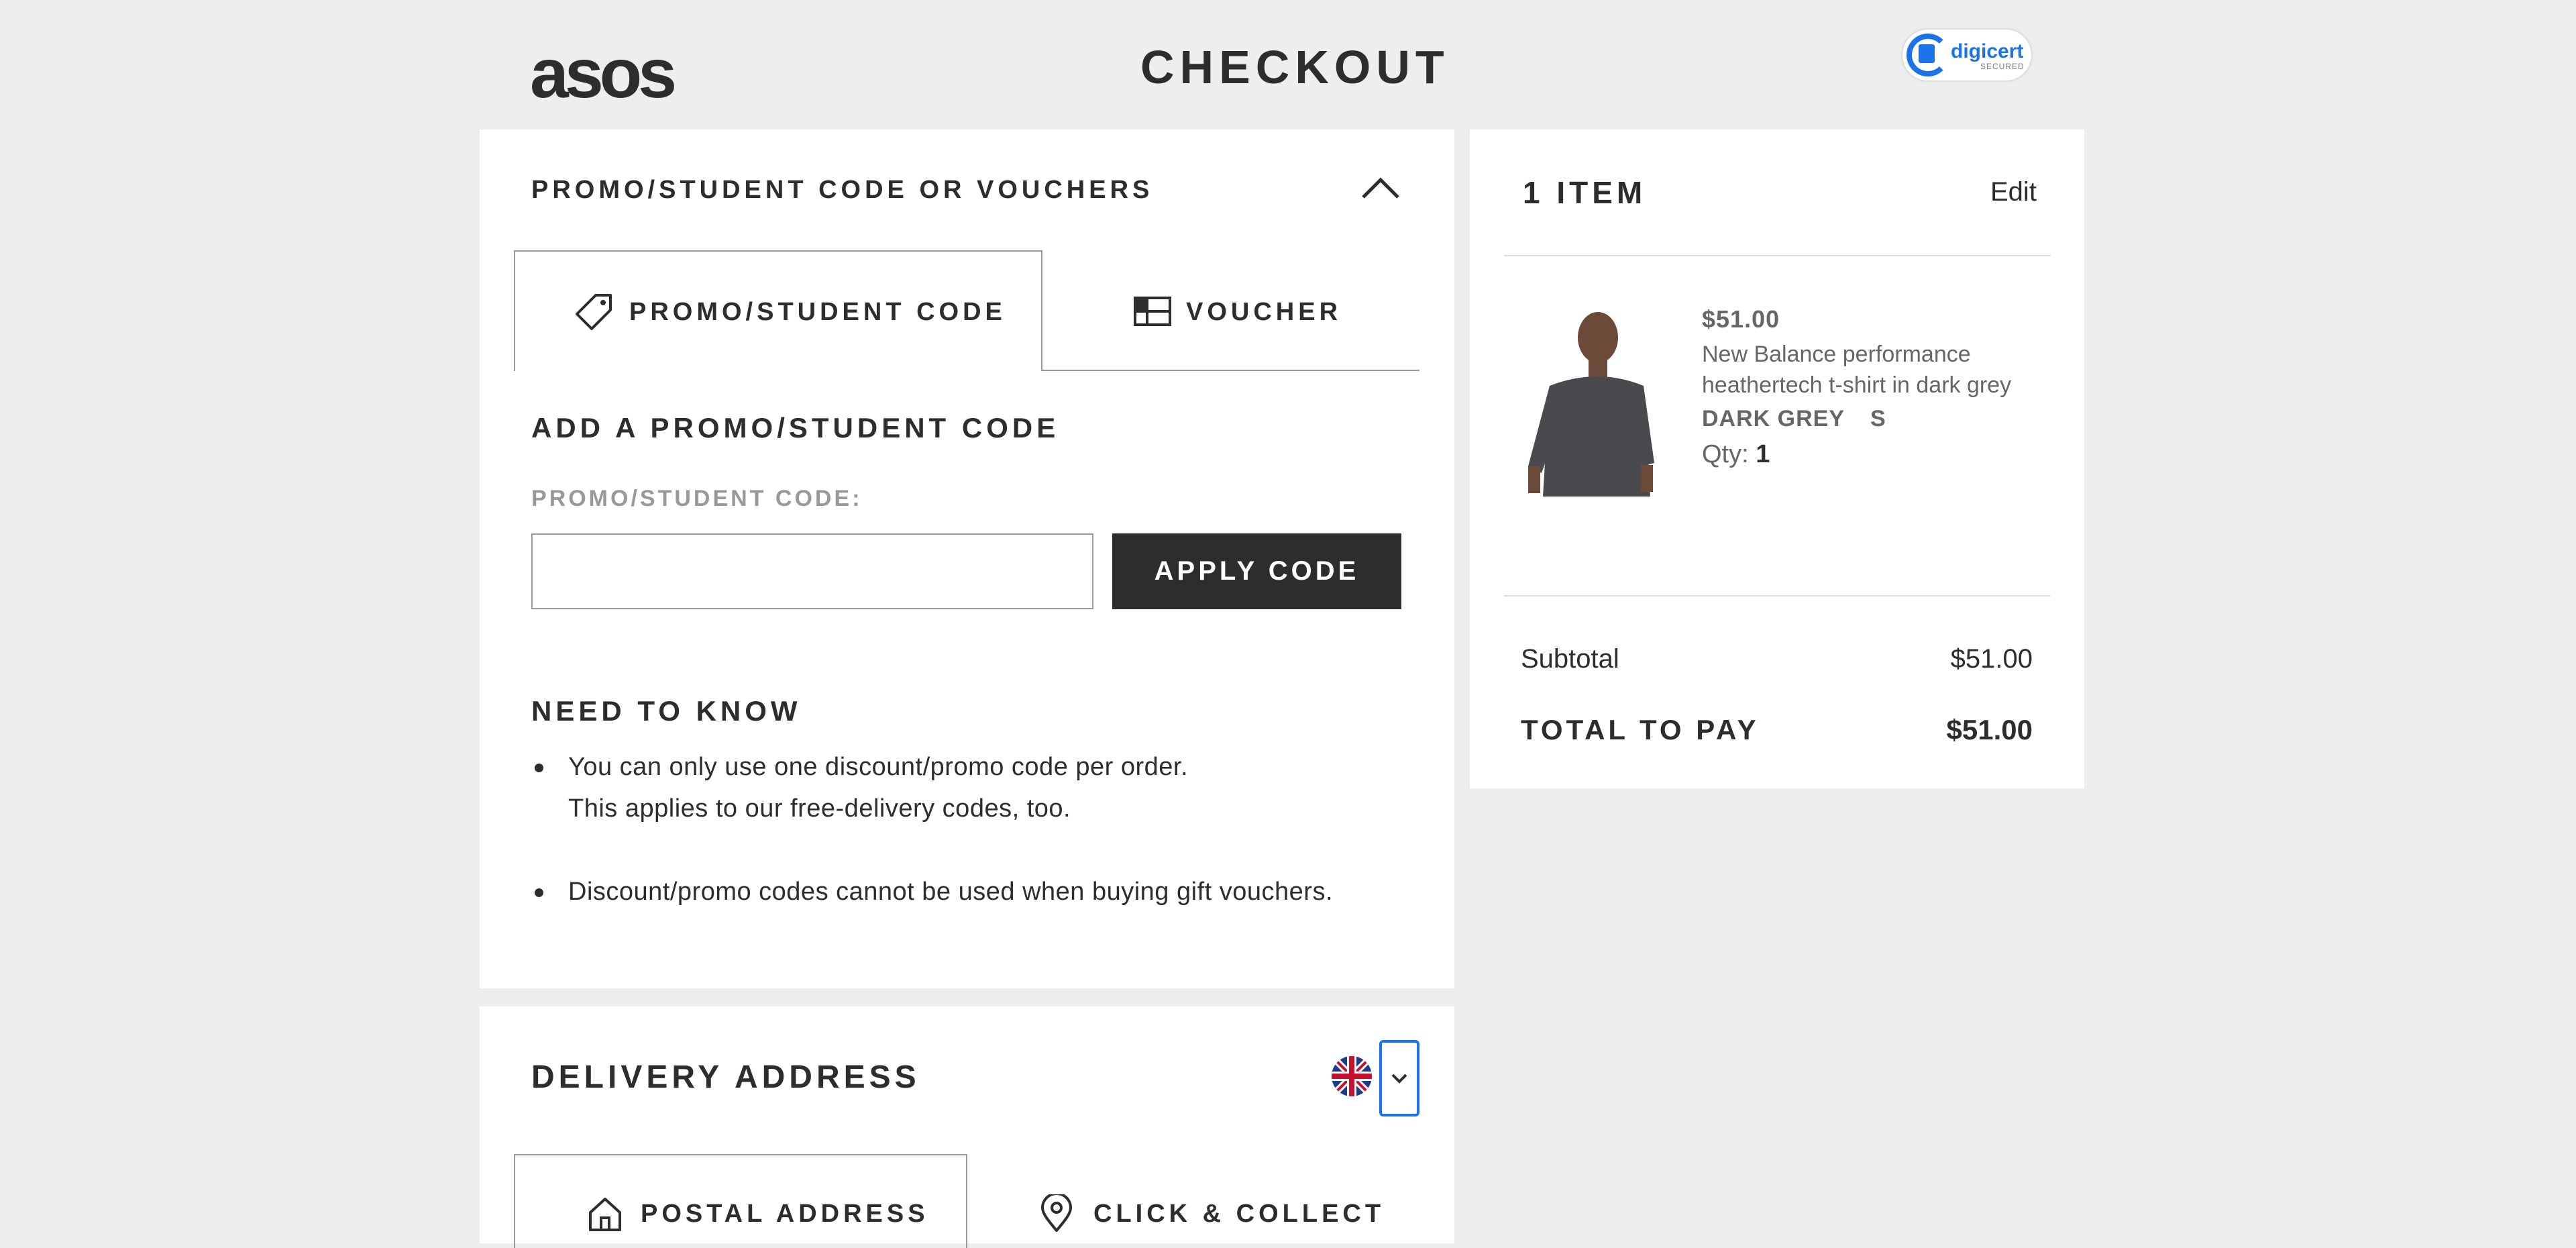 This screenshot has height=1248, width=2576. What do you see at coordinates (603, 74) in the screenshot?
I see `asos-logo: asos` at bounding box center [603, 74].